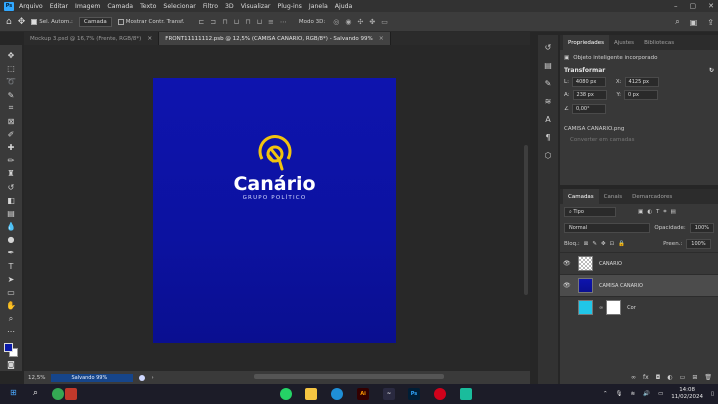 This screenshot has width=718, height=404. I want to click on whatsapp-icon, so click(286, 394).